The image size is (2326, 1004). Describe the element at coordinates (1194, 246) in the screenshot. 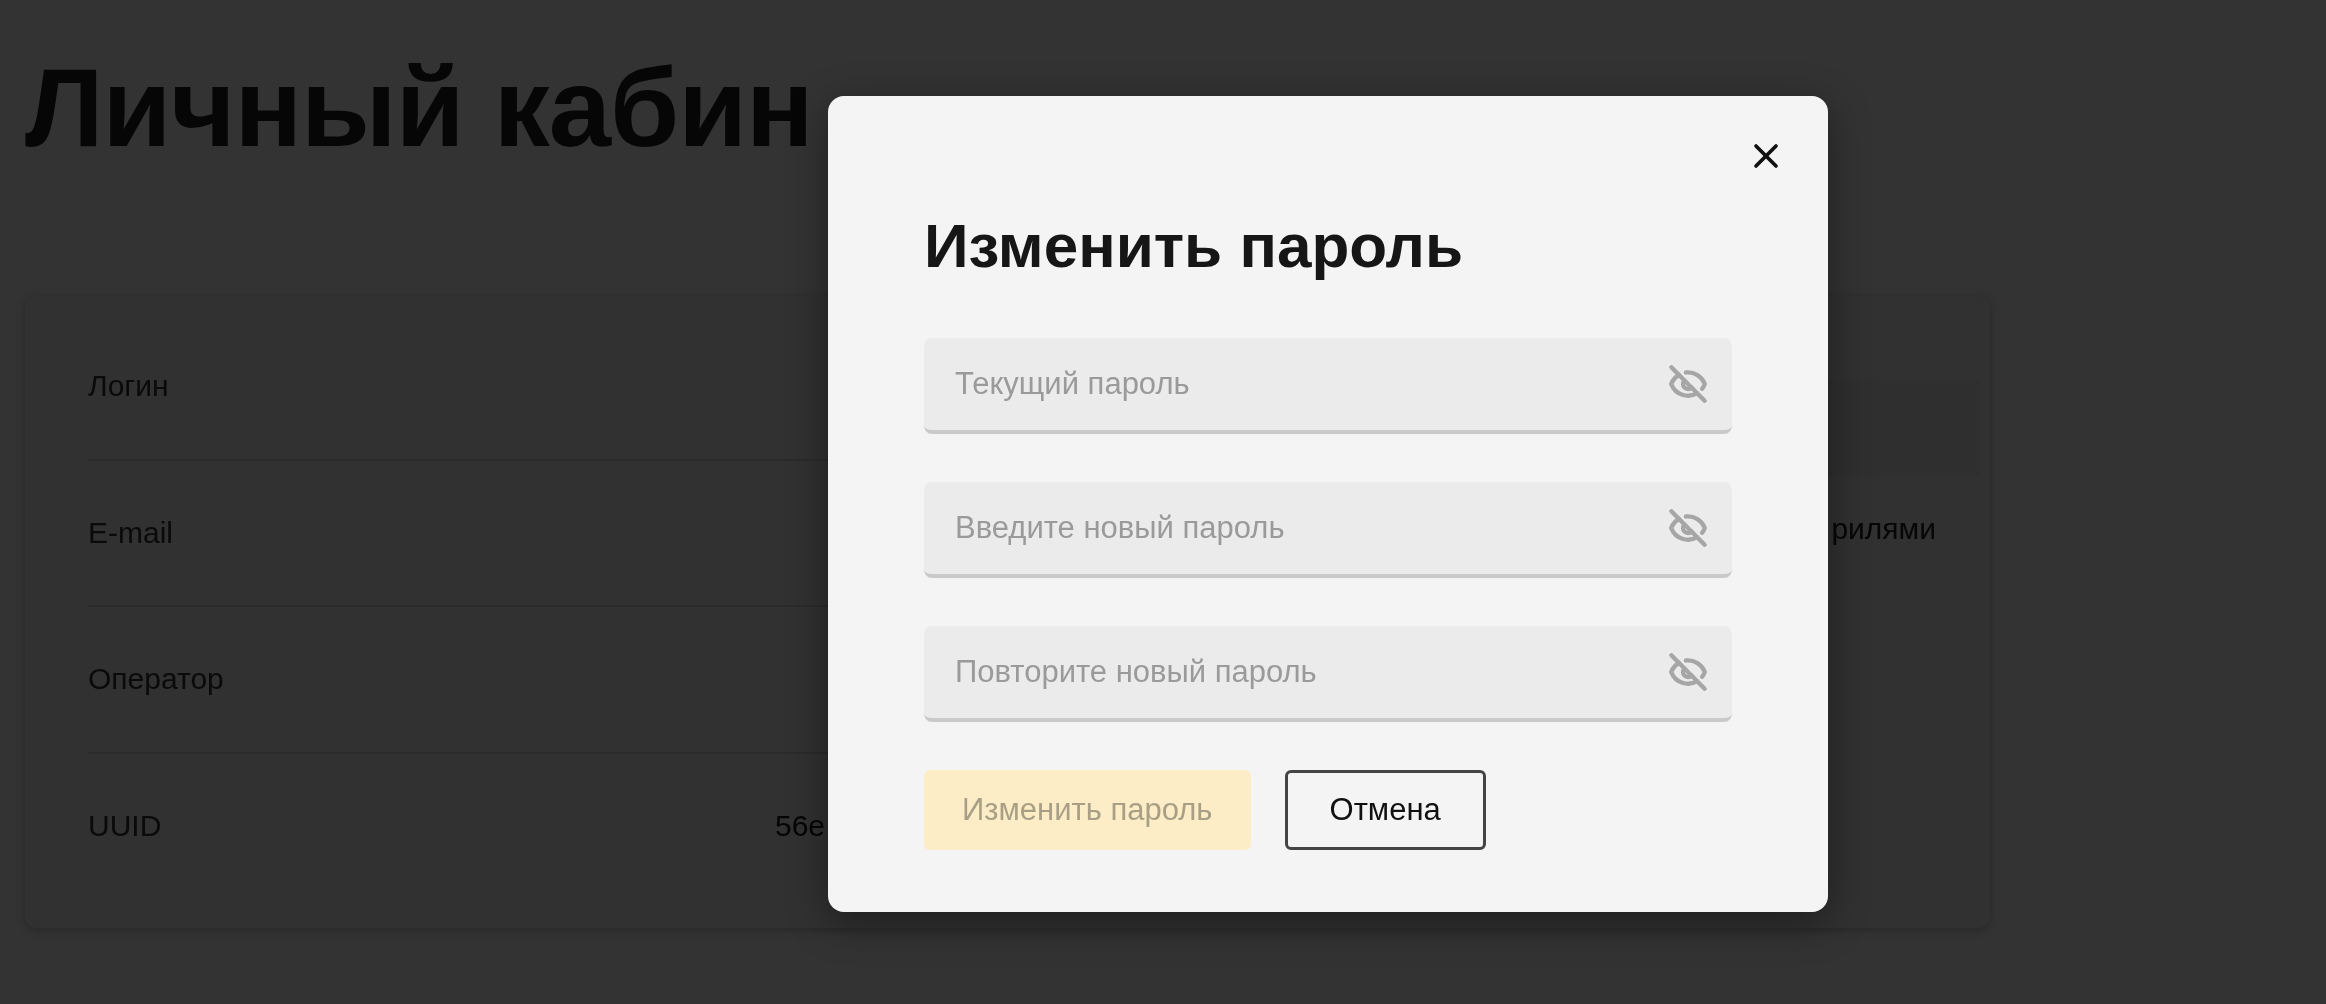

I see `dialog-title: Изменить пароль` at that location.